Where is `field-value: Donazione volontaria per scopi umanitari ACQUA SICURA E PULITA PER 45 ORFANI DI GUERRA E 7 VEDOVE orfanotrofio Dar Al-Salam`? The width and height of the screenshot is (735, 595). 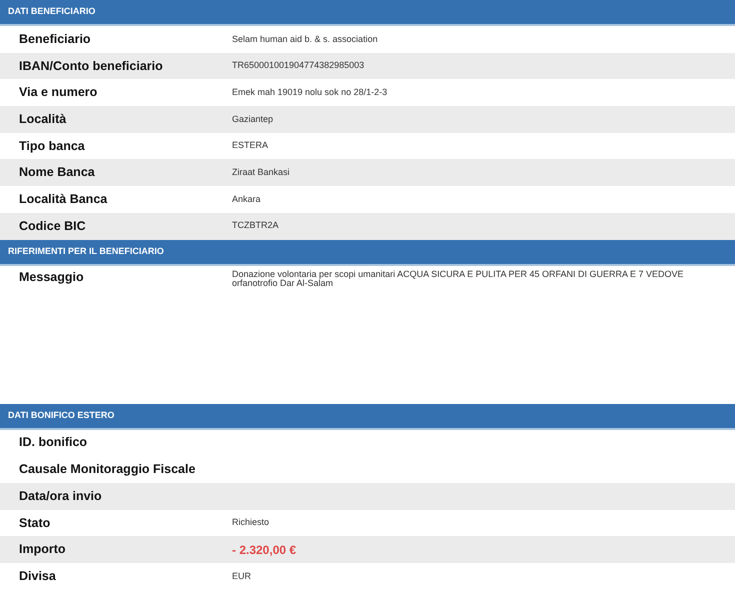 field-value: Donazione volontaria per scopi umanitari ACQUA SICURA E PULITA PER 45 ORFANI DI GUERRA E 7 VEDOVE orfanotrofio Dar Al-Salam is located at coordinates (458, 278).